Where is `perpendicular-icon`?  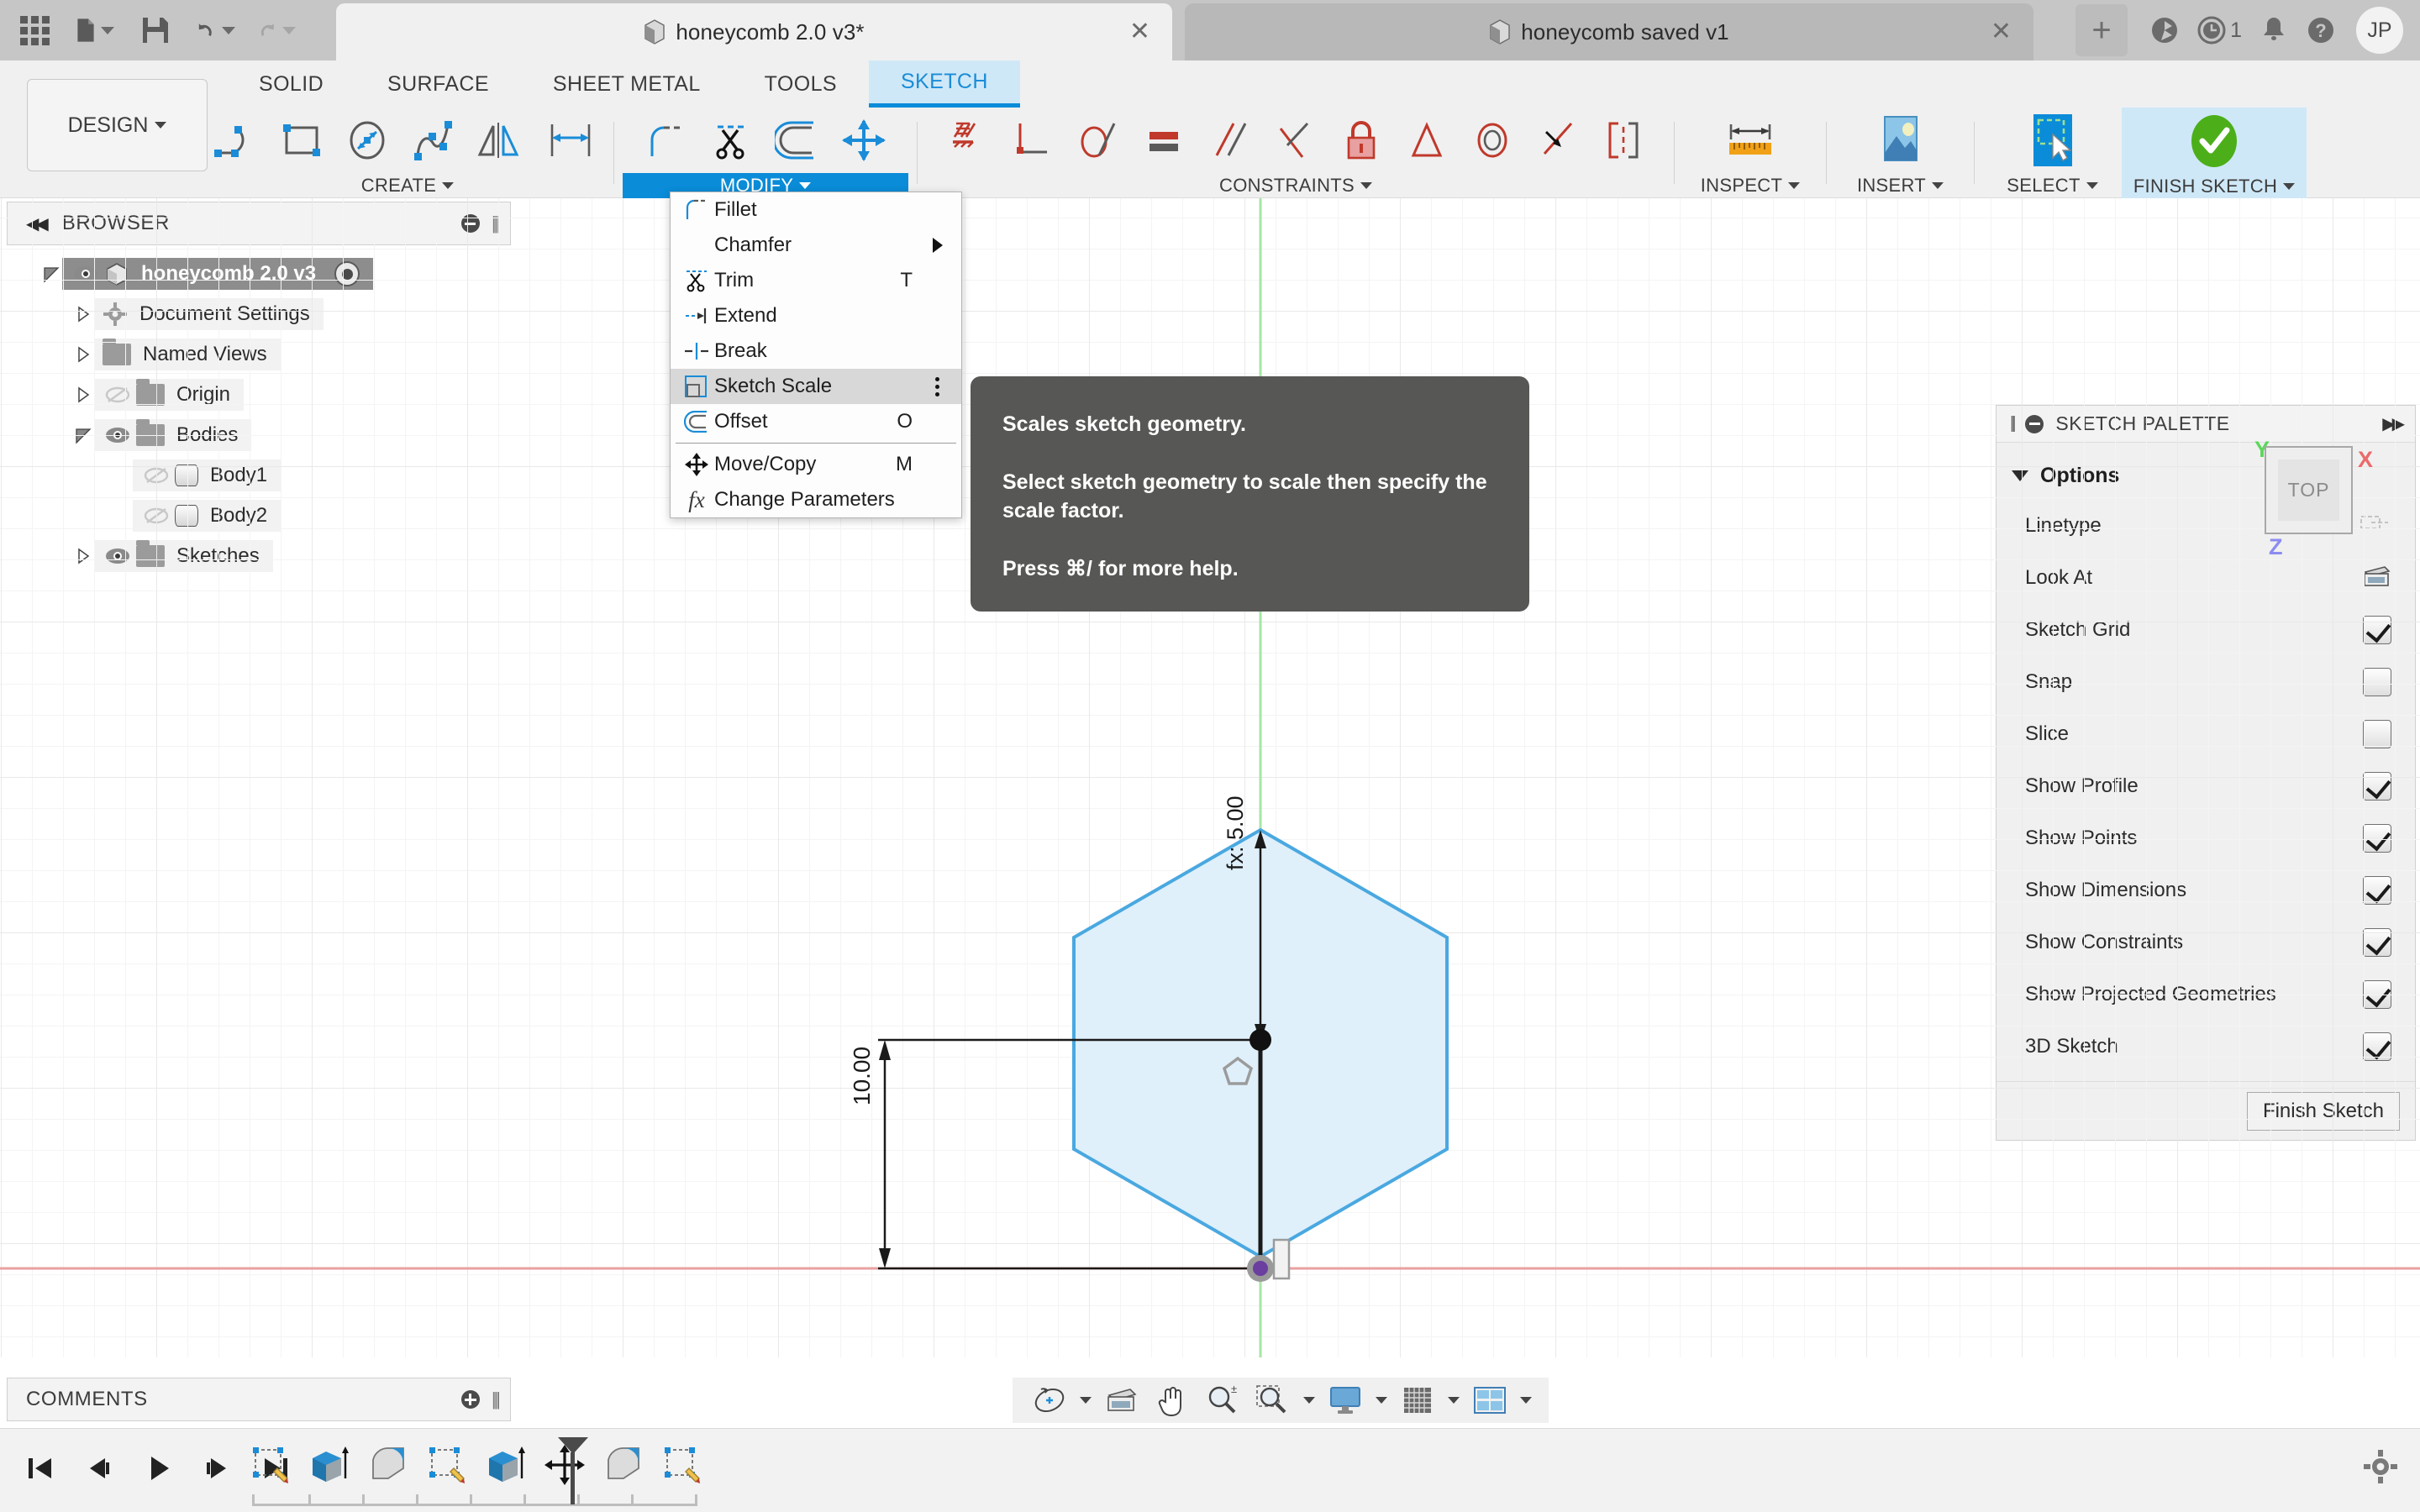 perpendicular-icon is located at coordinates (1295, 140).